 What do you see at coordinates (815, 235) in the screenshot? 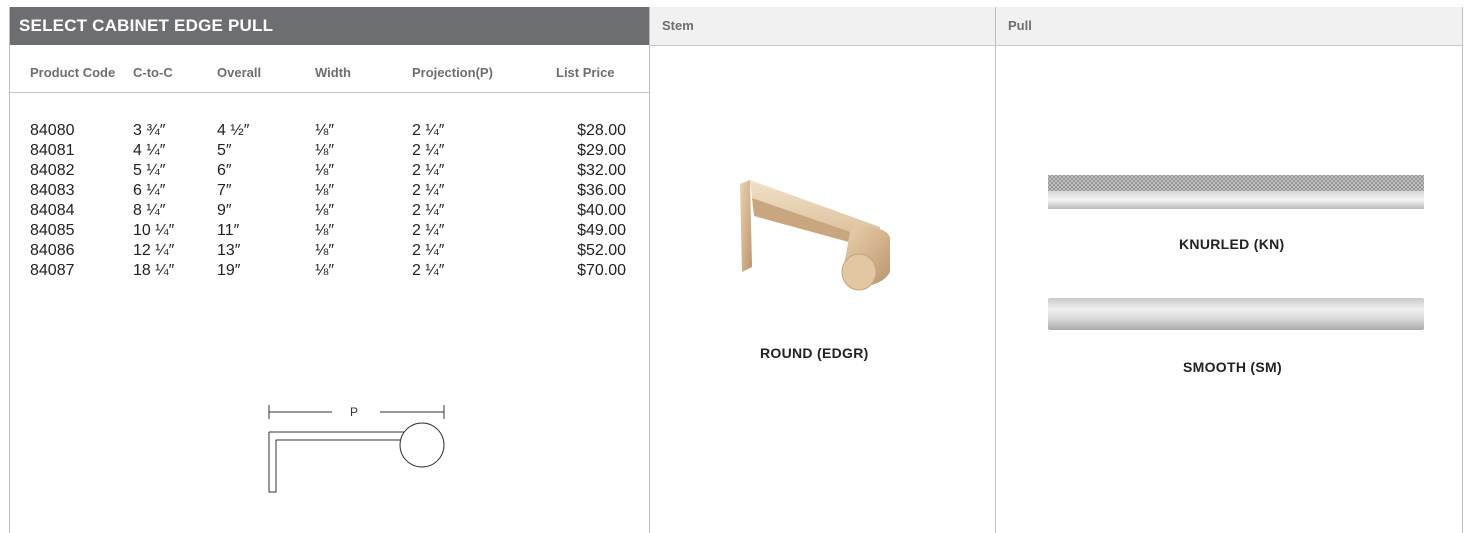
I see `stem-round-image` at bounding box center [815, 235].